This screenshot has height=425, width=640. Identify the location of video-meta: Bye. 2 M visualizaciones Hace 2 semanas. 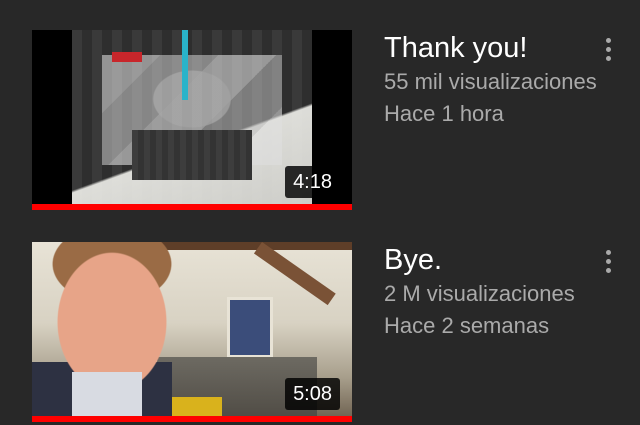
(494, 292).